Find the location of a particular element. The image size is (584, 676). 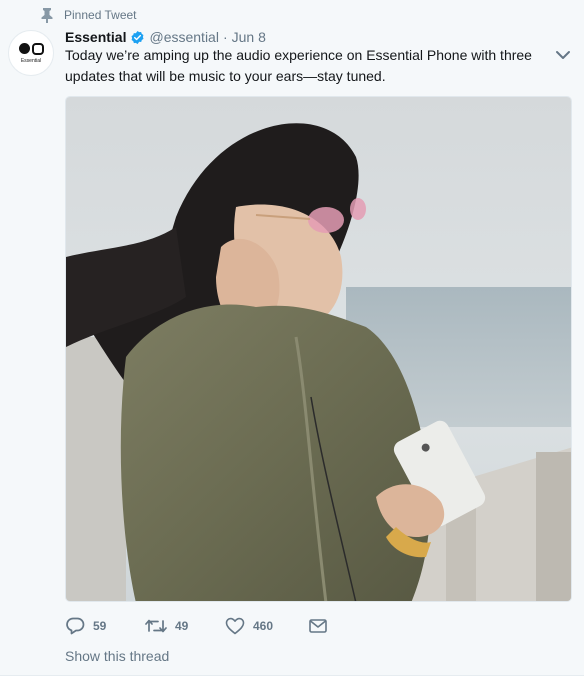

reply-icon is located at coordinates (75, 626).